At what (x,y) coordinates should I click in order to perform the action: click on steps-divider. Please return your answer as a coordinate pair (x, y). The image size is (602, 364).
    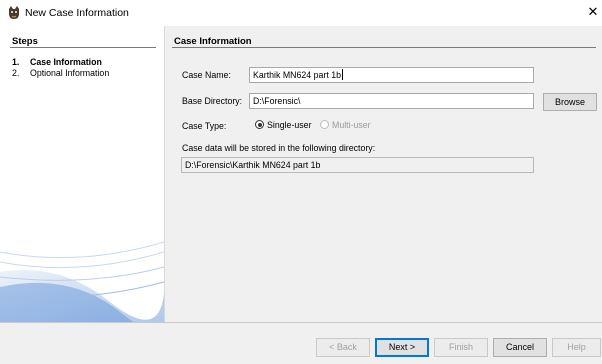
    Looking at the image, I should click on (83, 47).